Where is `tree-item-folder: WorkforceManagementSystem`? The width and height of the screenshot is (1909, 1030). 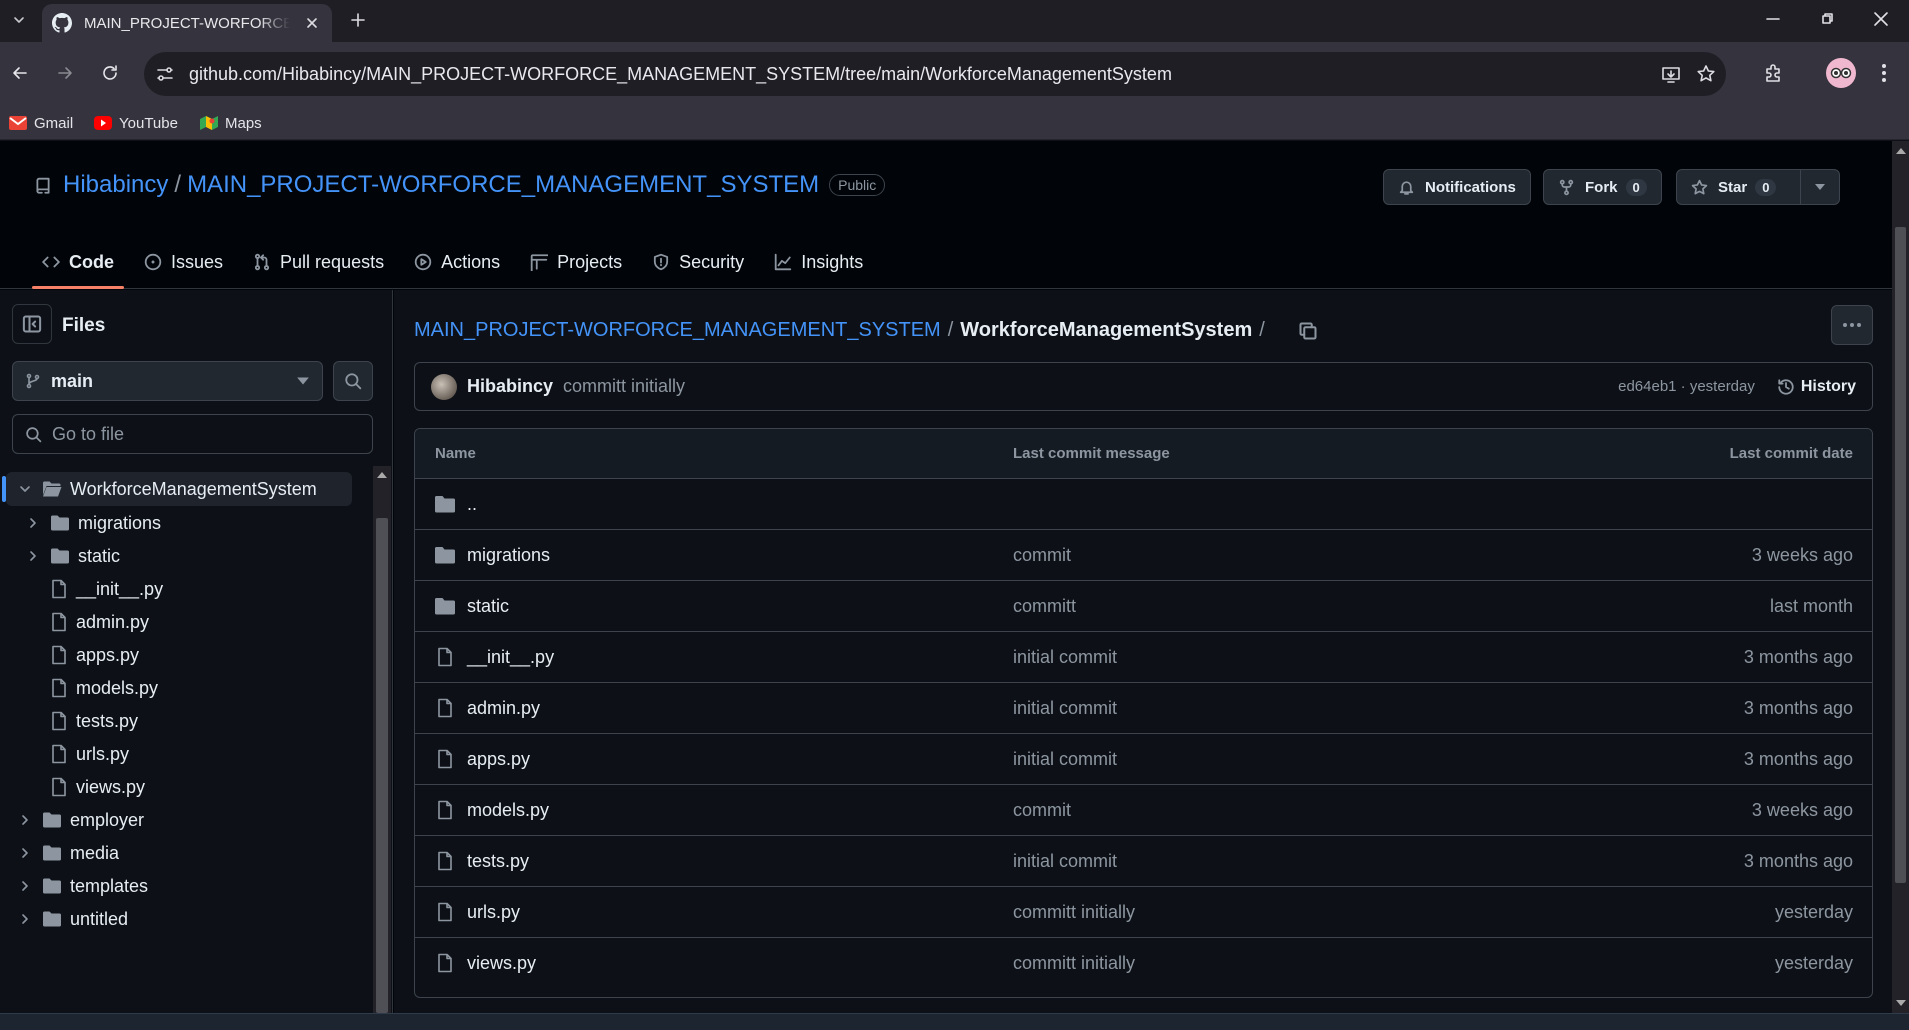
tree-item-folder: WorkforceManagementSystem is located at coordinates (177, 489).